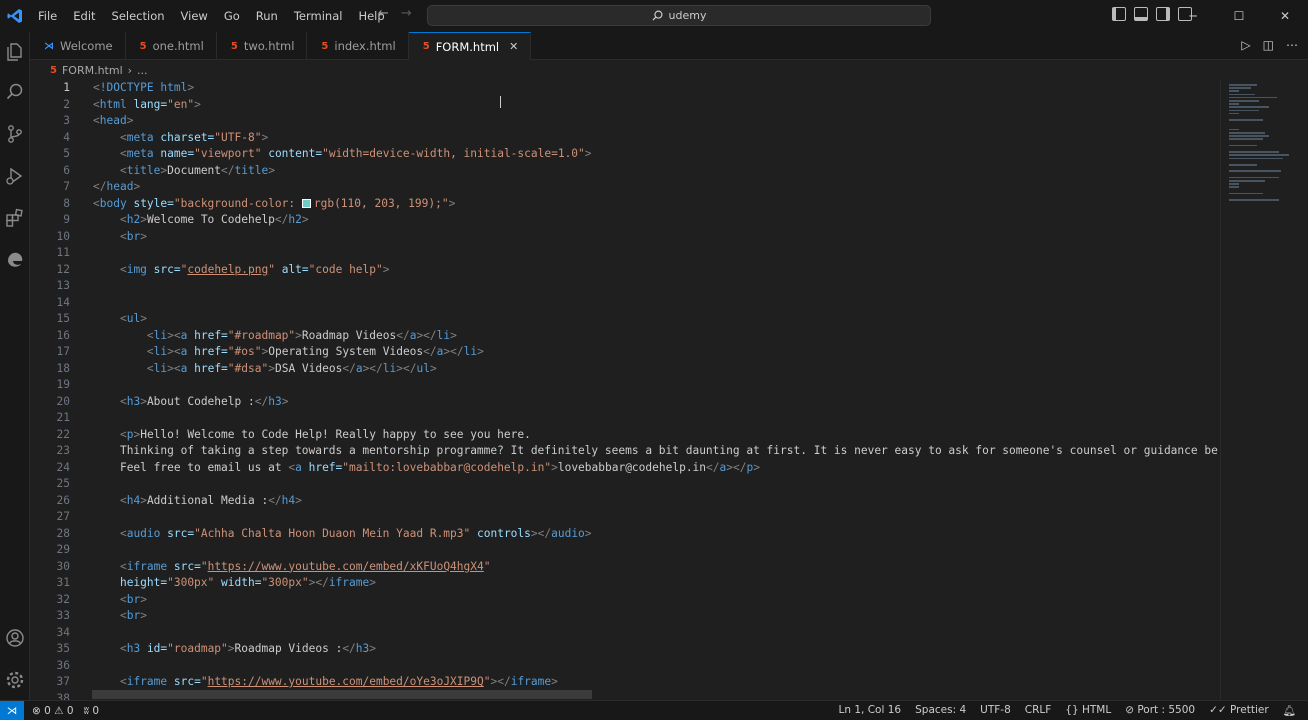  What do you see at coordinates (267, 16) in the screenshot?
I see `menu-run: Run` at bounding box center [267, 16].